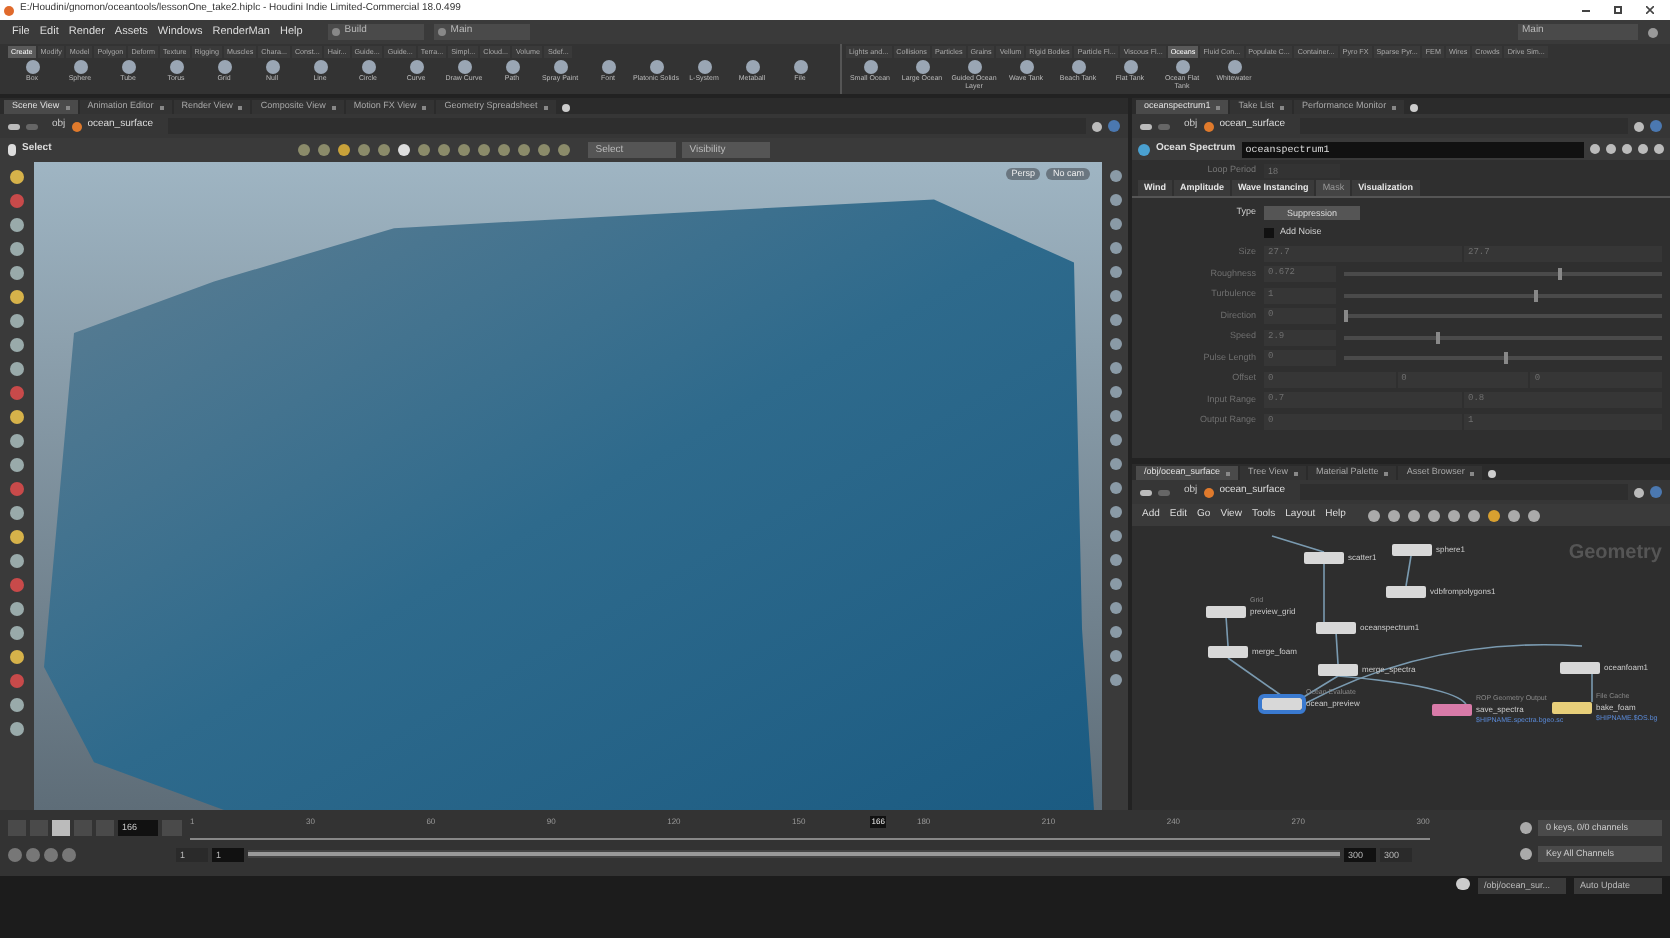  I want to click on app-icon, so click(9, 10).